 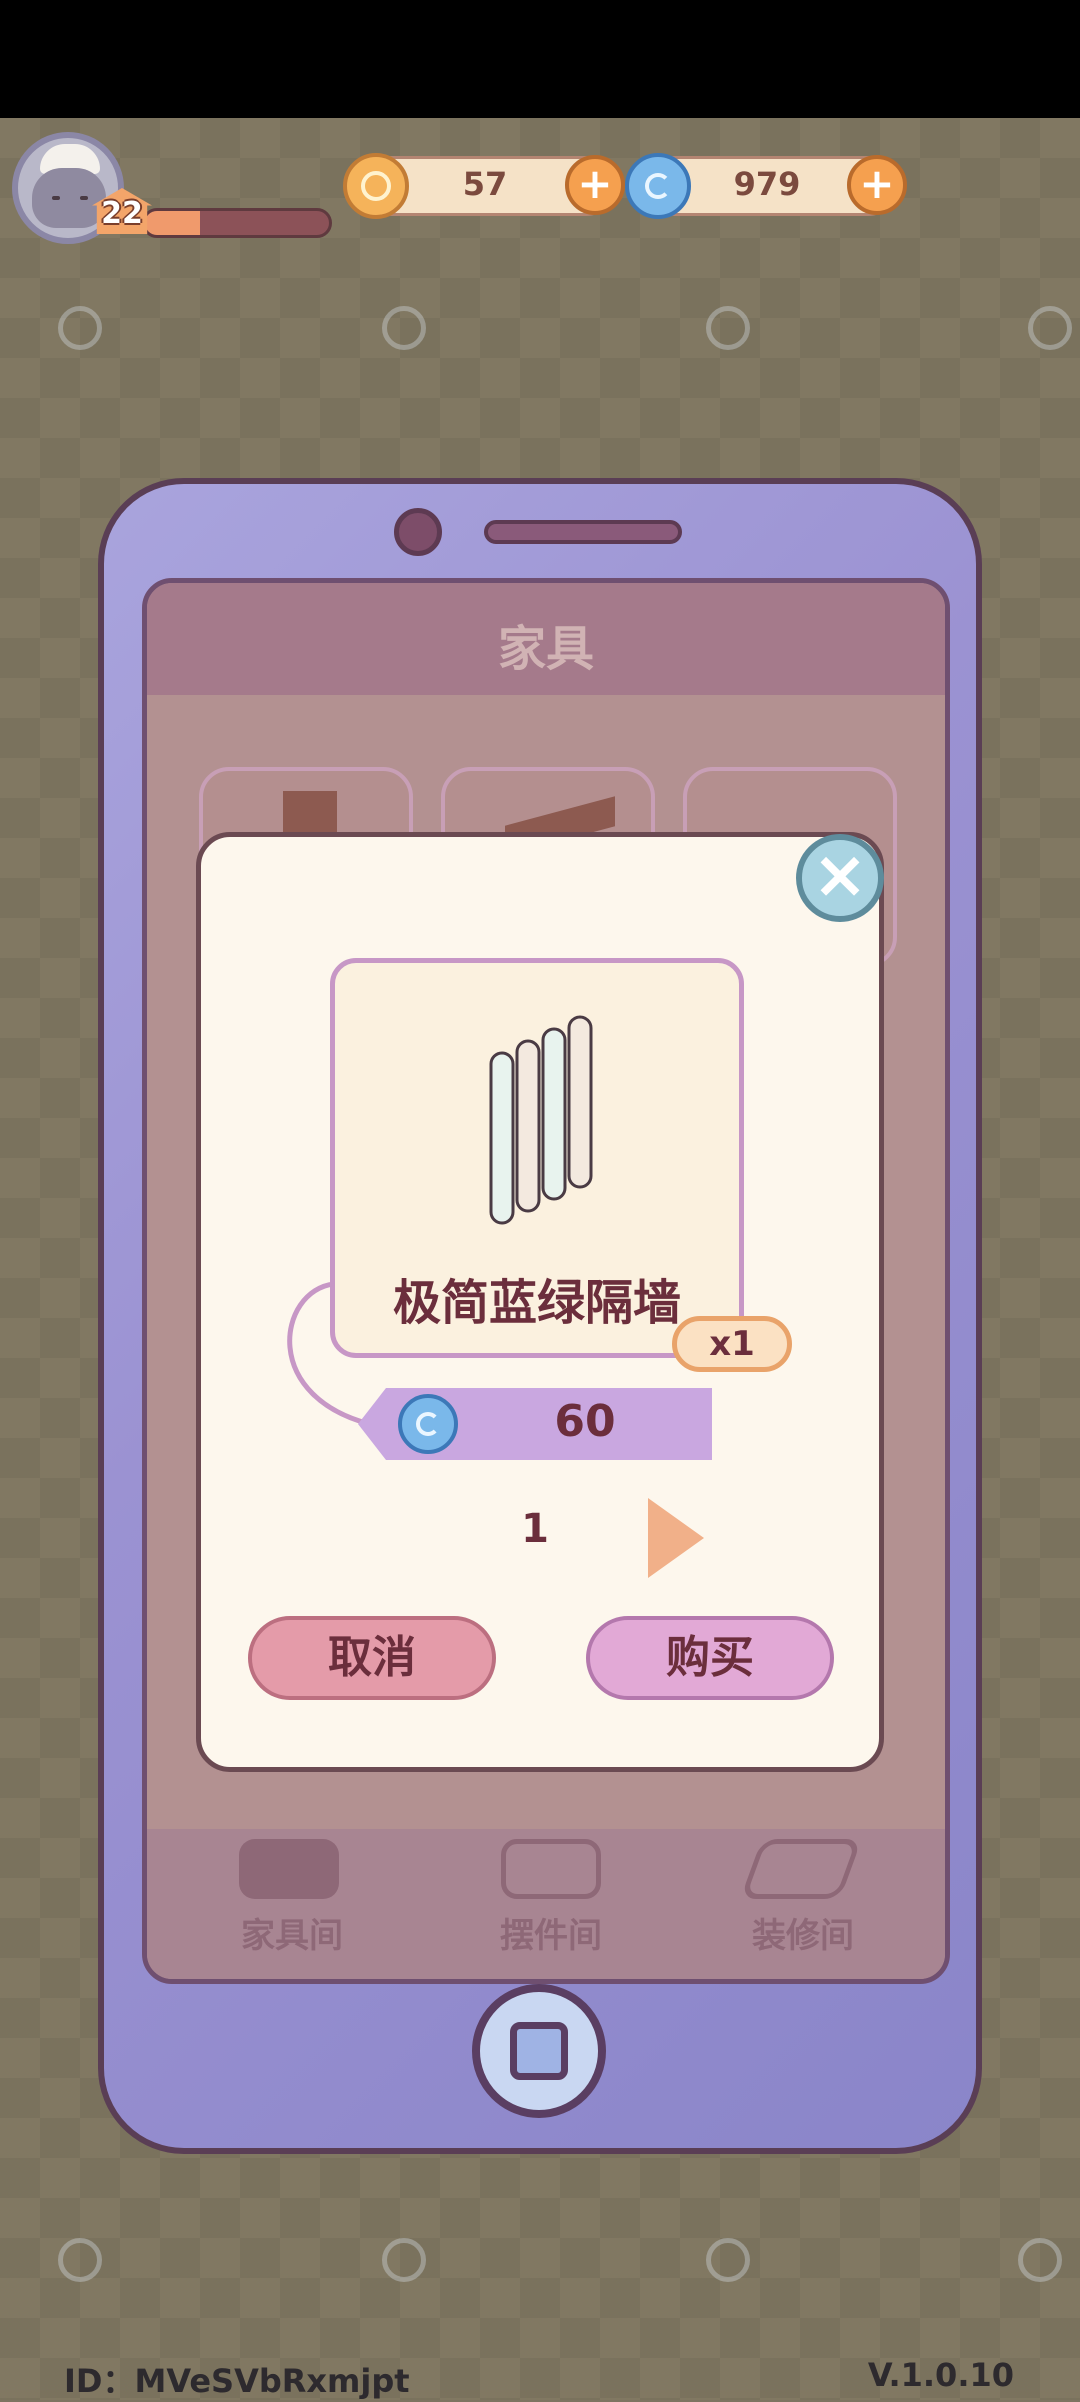 What do you see at coordinates (535, 1529) in the screenshot?
I see `quantity-value: 1` at bounding box center [535, 1529].